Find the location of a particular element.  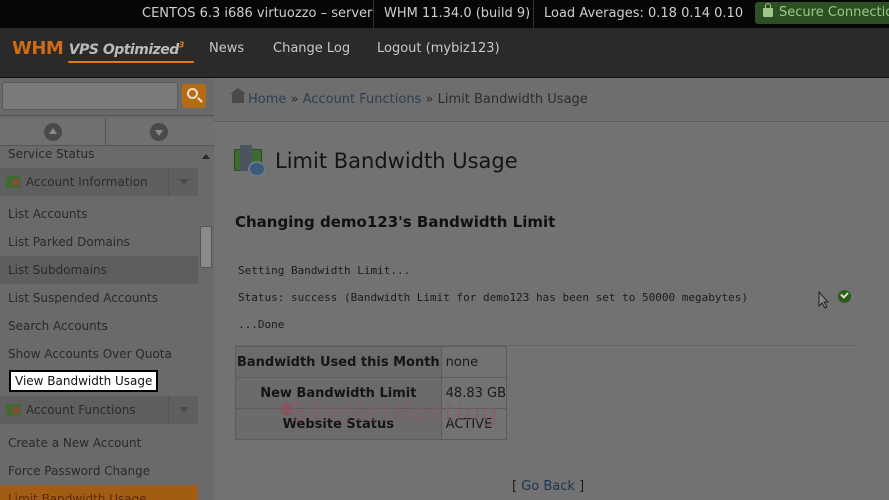

secure-connection-label: Secure Connection is located at coordinates (834, 12).